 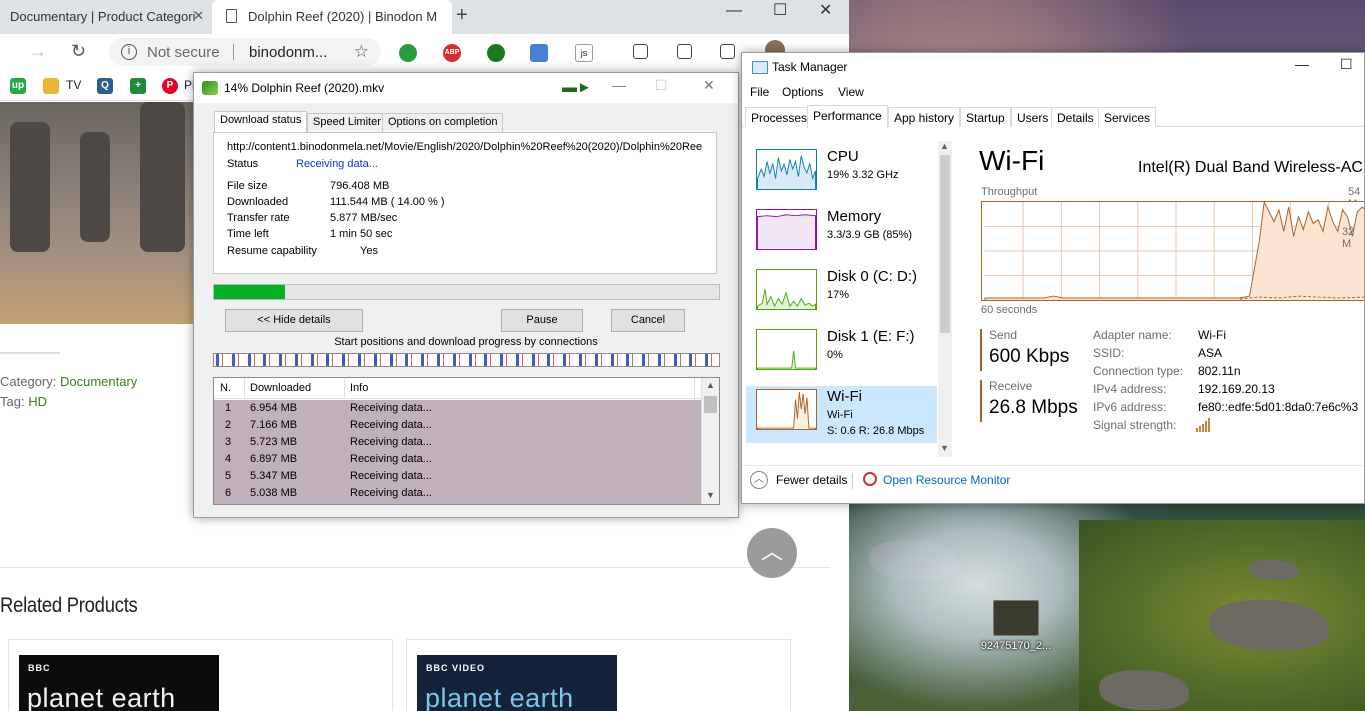 I want to click on open-resource-monitor-link: Open Resource Monitor, so click(x=946, y=480).